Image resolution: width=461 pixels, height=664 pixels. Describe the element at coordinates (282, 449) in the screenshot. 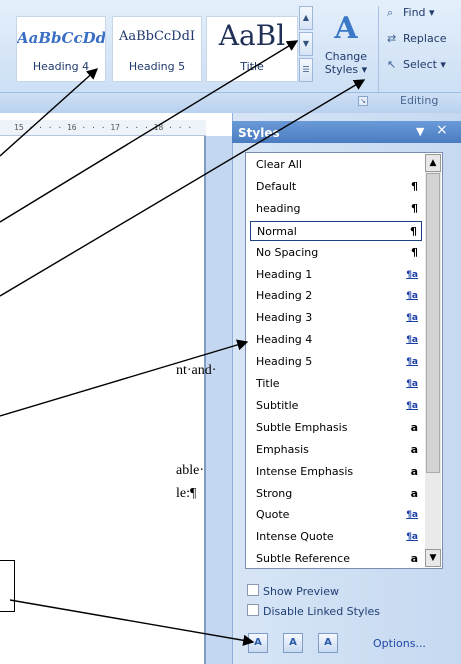

I see `style-item-label: Emphasis` at that location.